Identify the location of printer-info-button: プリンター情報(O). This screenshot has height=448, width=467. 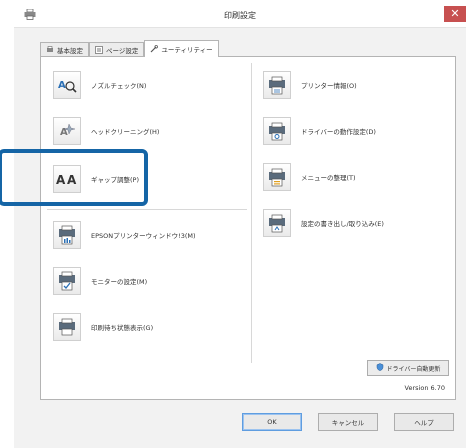
(310, 85).